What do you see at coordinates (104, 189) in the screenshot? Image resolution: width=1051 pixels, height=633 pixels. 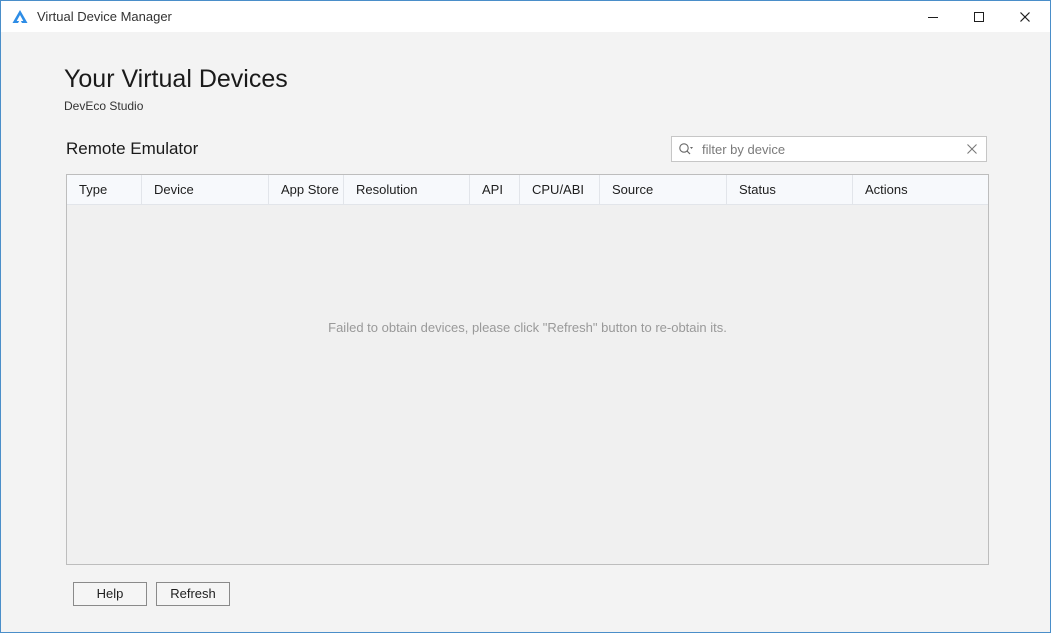 I see `column-header-type: Type` at bounding box center [104, 189].